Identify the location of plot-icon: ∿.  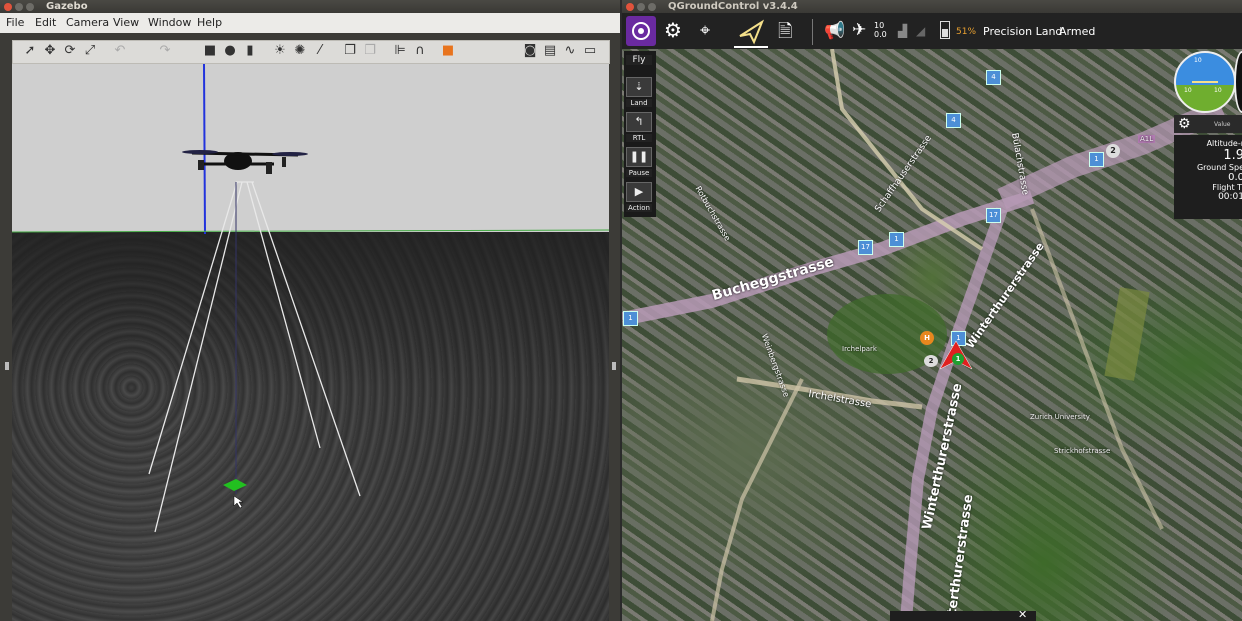
(570, 51).